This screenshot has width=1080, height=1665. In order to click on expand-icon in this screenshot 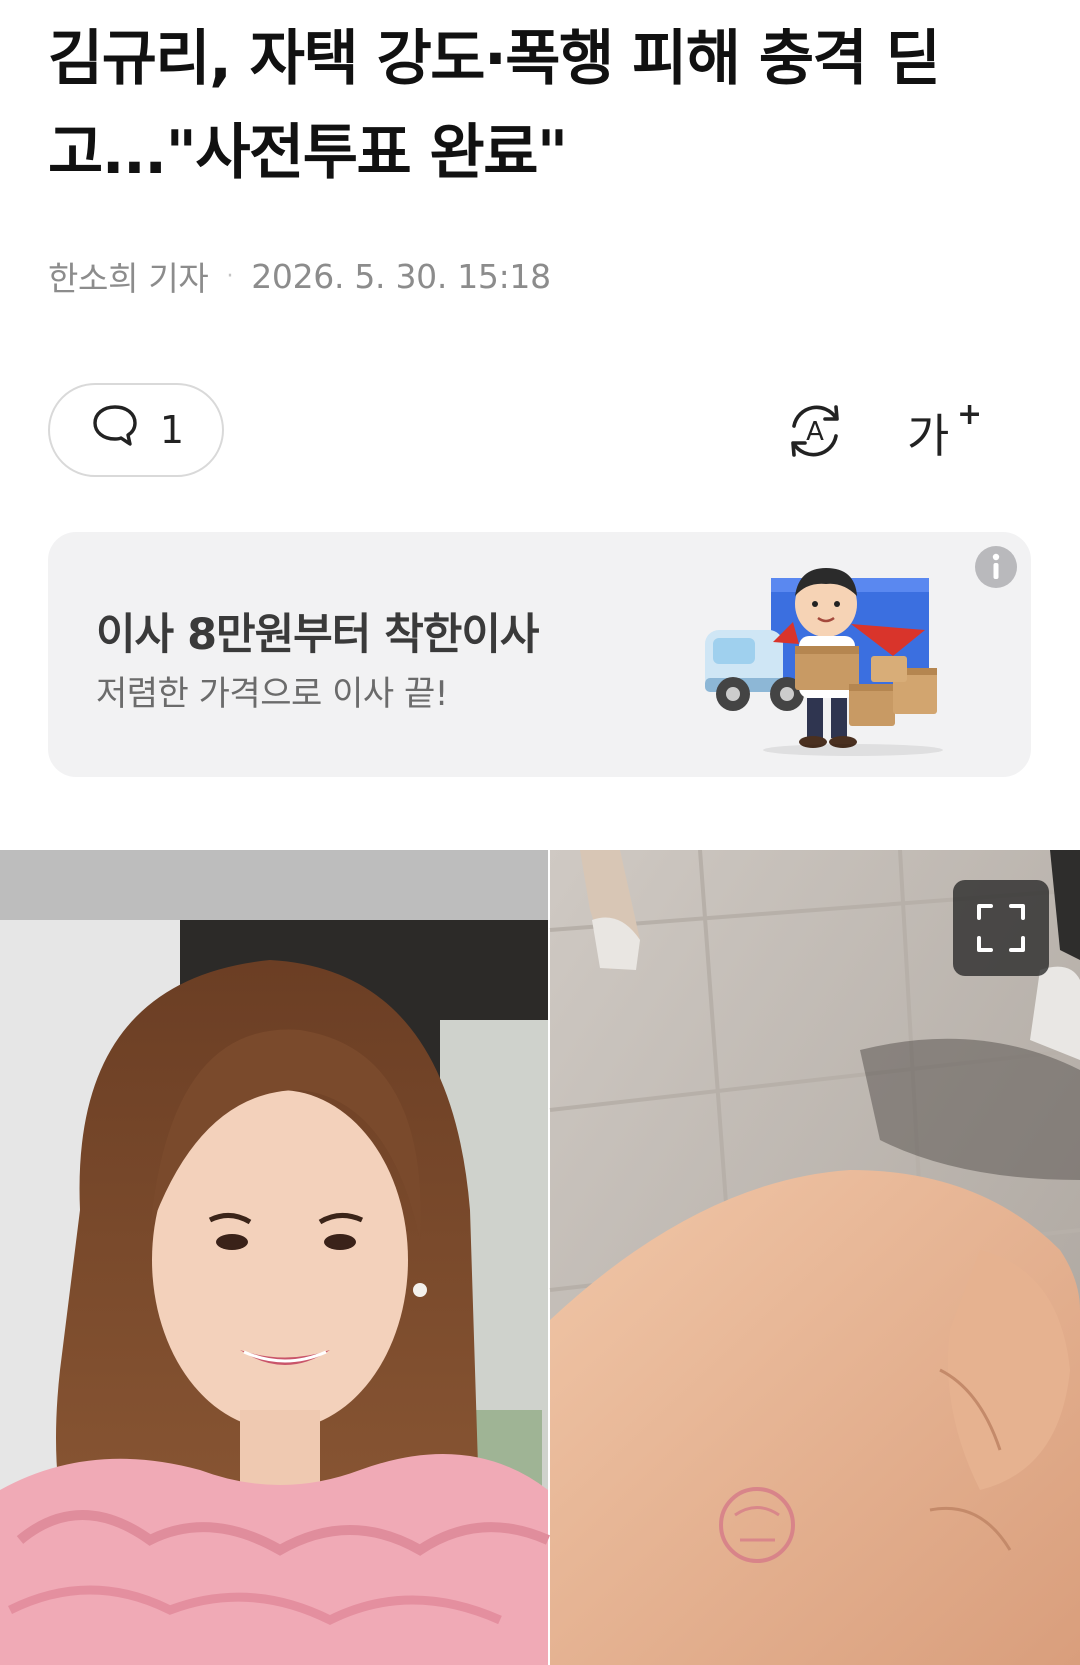, I will do `click(1001, 928)`.